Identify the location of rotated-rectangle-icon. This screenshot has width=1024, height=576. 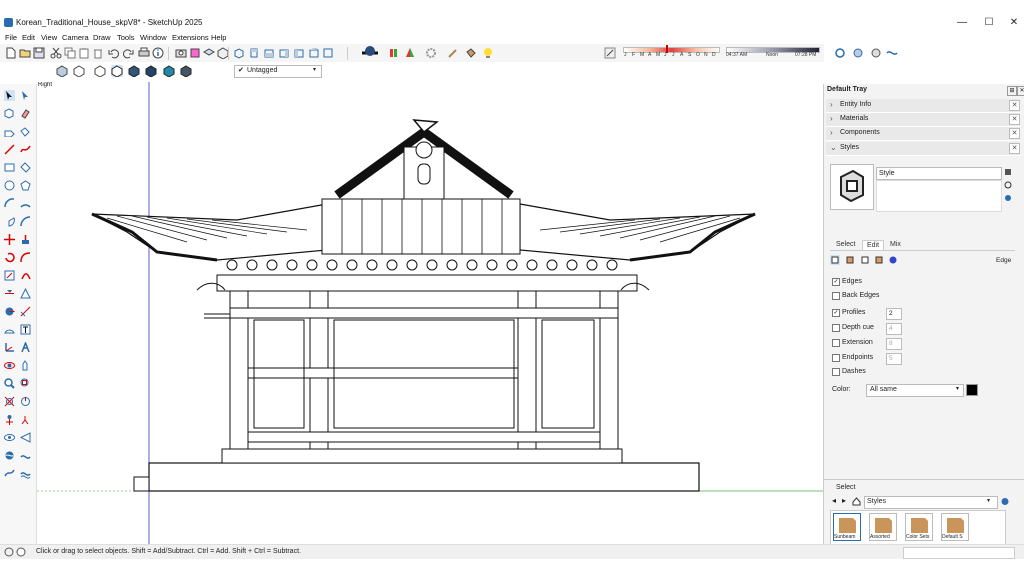
(25, 167).